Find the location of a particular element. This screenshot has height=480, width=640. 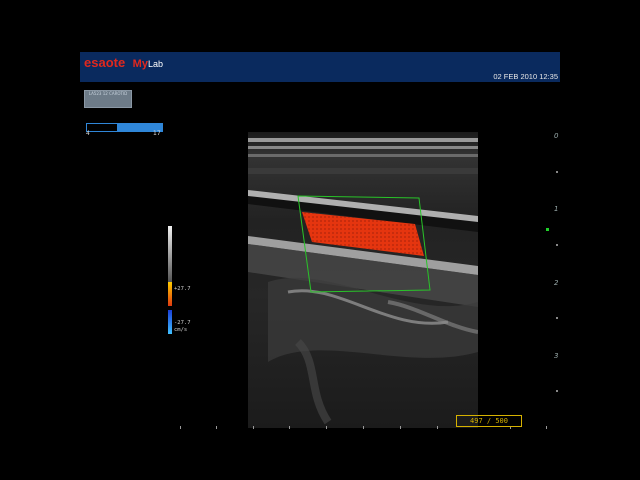

depth-mark: 3 is located at coordinates (556, 356).